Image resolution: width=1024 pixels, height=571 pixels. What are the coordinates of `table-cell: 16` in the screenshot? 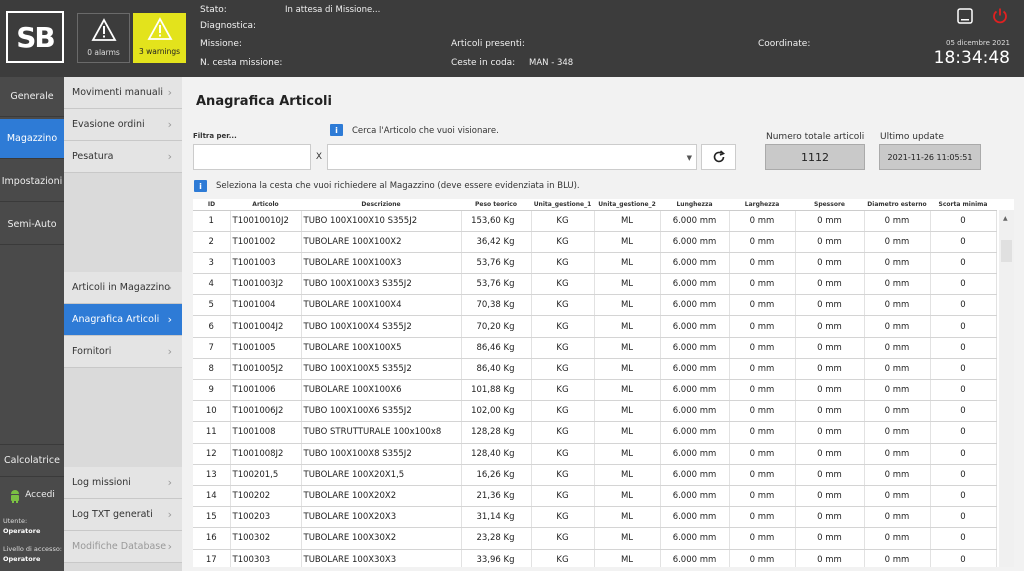 It's located at (212, 538).